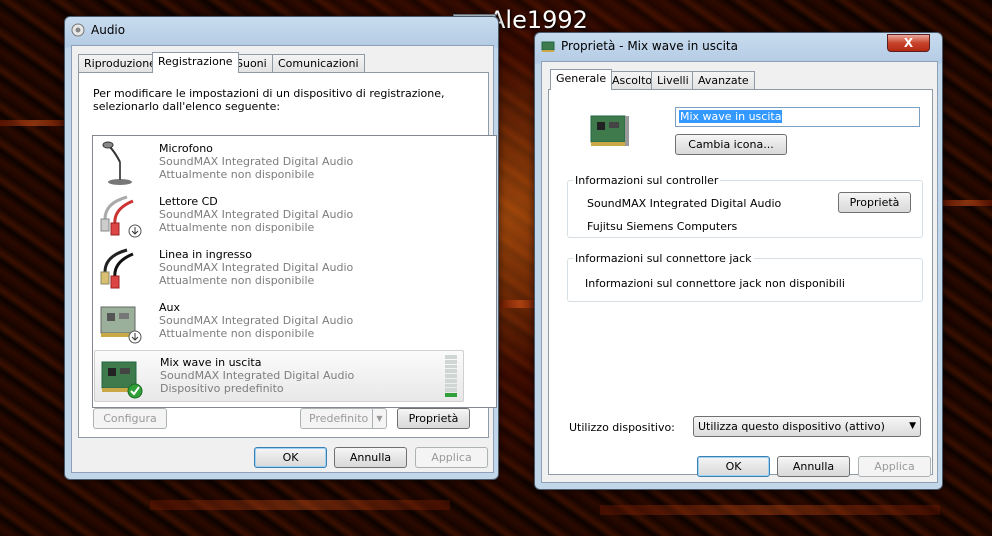 The height and width of the screenshot is (536, 992). Describe the element at coordinates (684, 203) in the screenshot. I see `controller-name: SoundMAX Integrated Digital Audio` at that location.